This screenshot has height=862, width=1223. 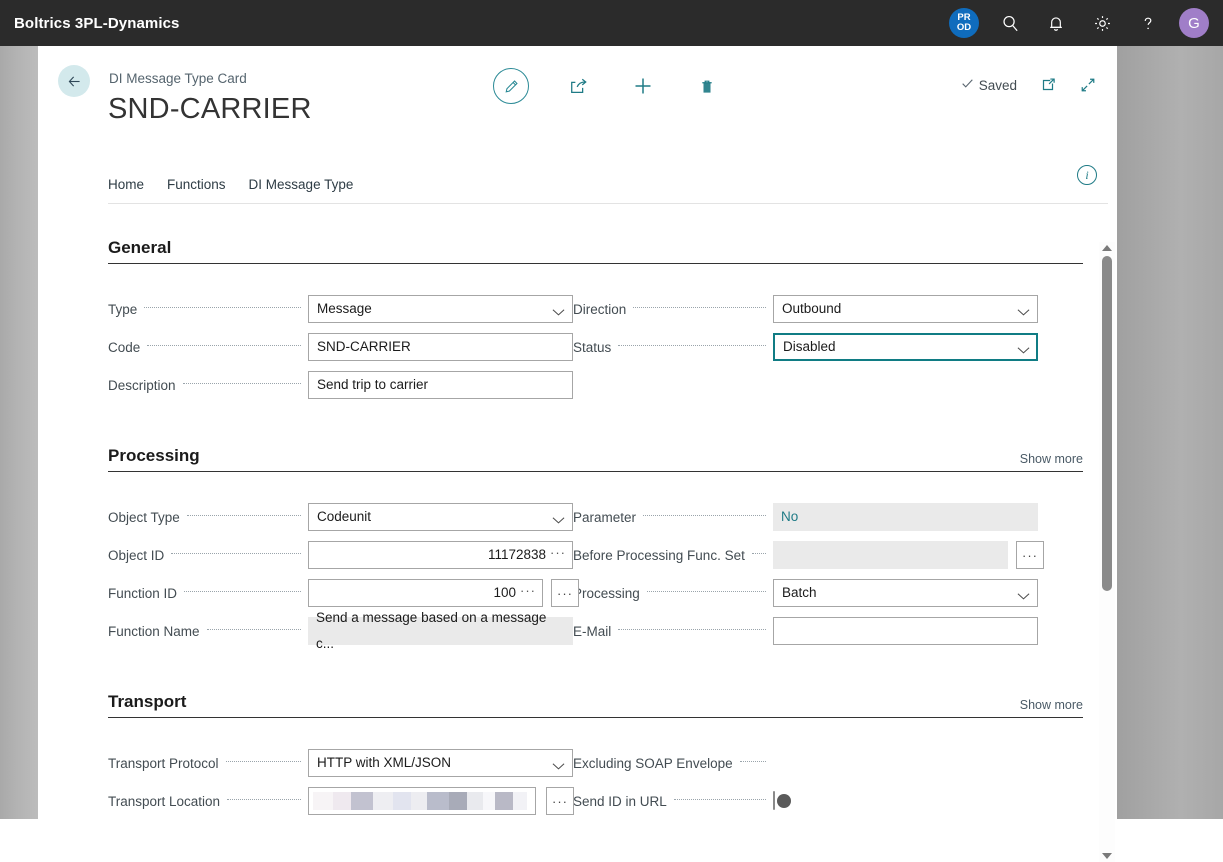 What do you see at coordinates (440, 763) in the screenshot?
I see `transport-protocol-select: HTTP with XML/JSON` at bounding box center [440, 763].